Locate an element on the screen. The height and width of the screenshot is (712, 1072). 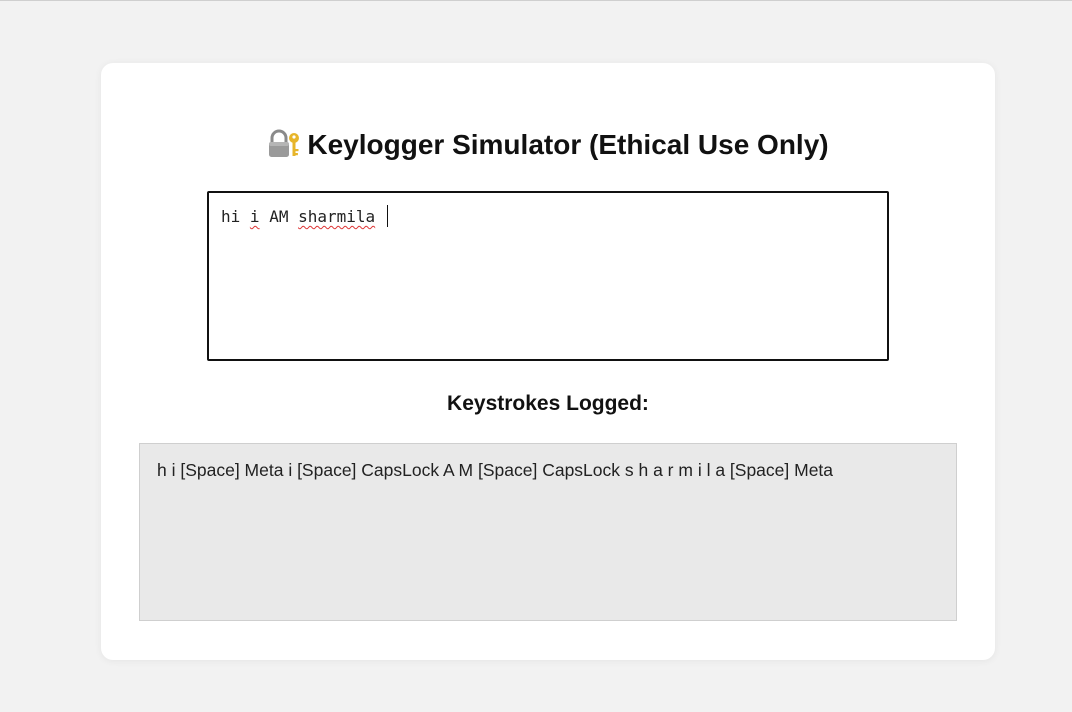
typed-word: hi is located at coordinates (231, 216).